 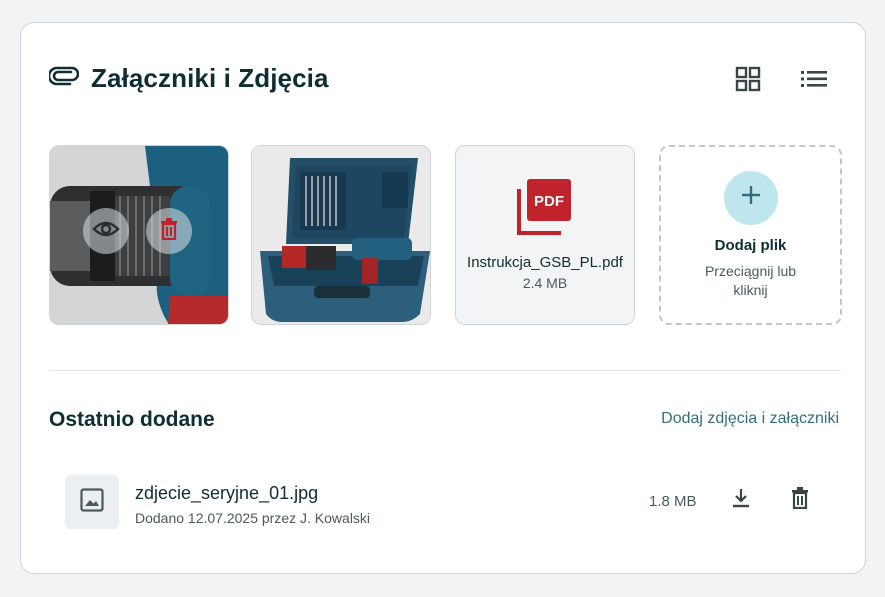 What do you see at coordinates (63, 78) in the screenshot?
I see `paperclip-icon` at bounding box center [63, 78].